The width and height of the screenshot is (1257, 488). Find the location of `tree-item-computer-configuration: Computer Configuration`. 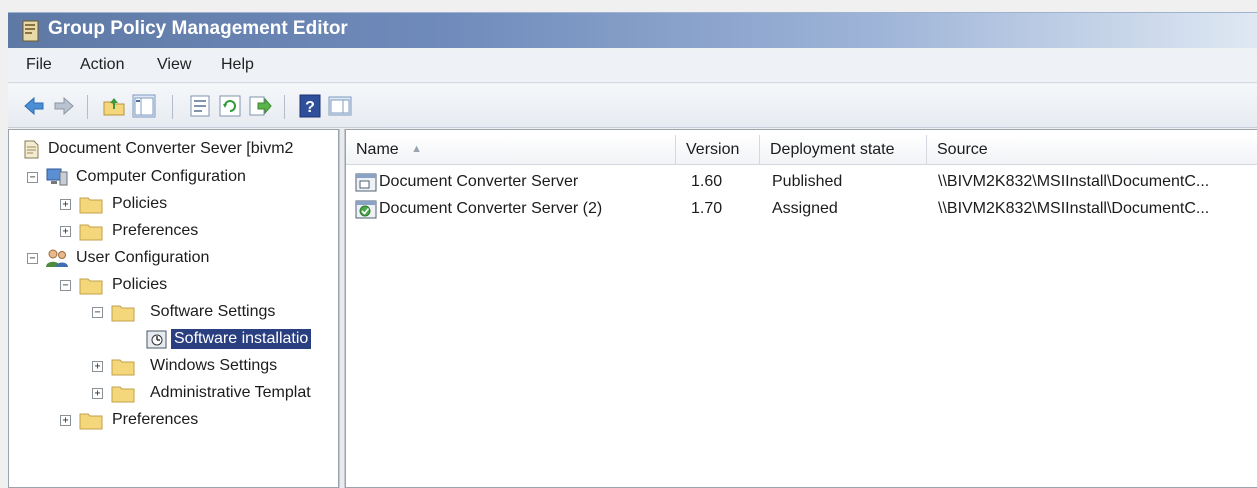

tree-item-computer-configuration: Computer Configuration is located at coordinates (147, 177).